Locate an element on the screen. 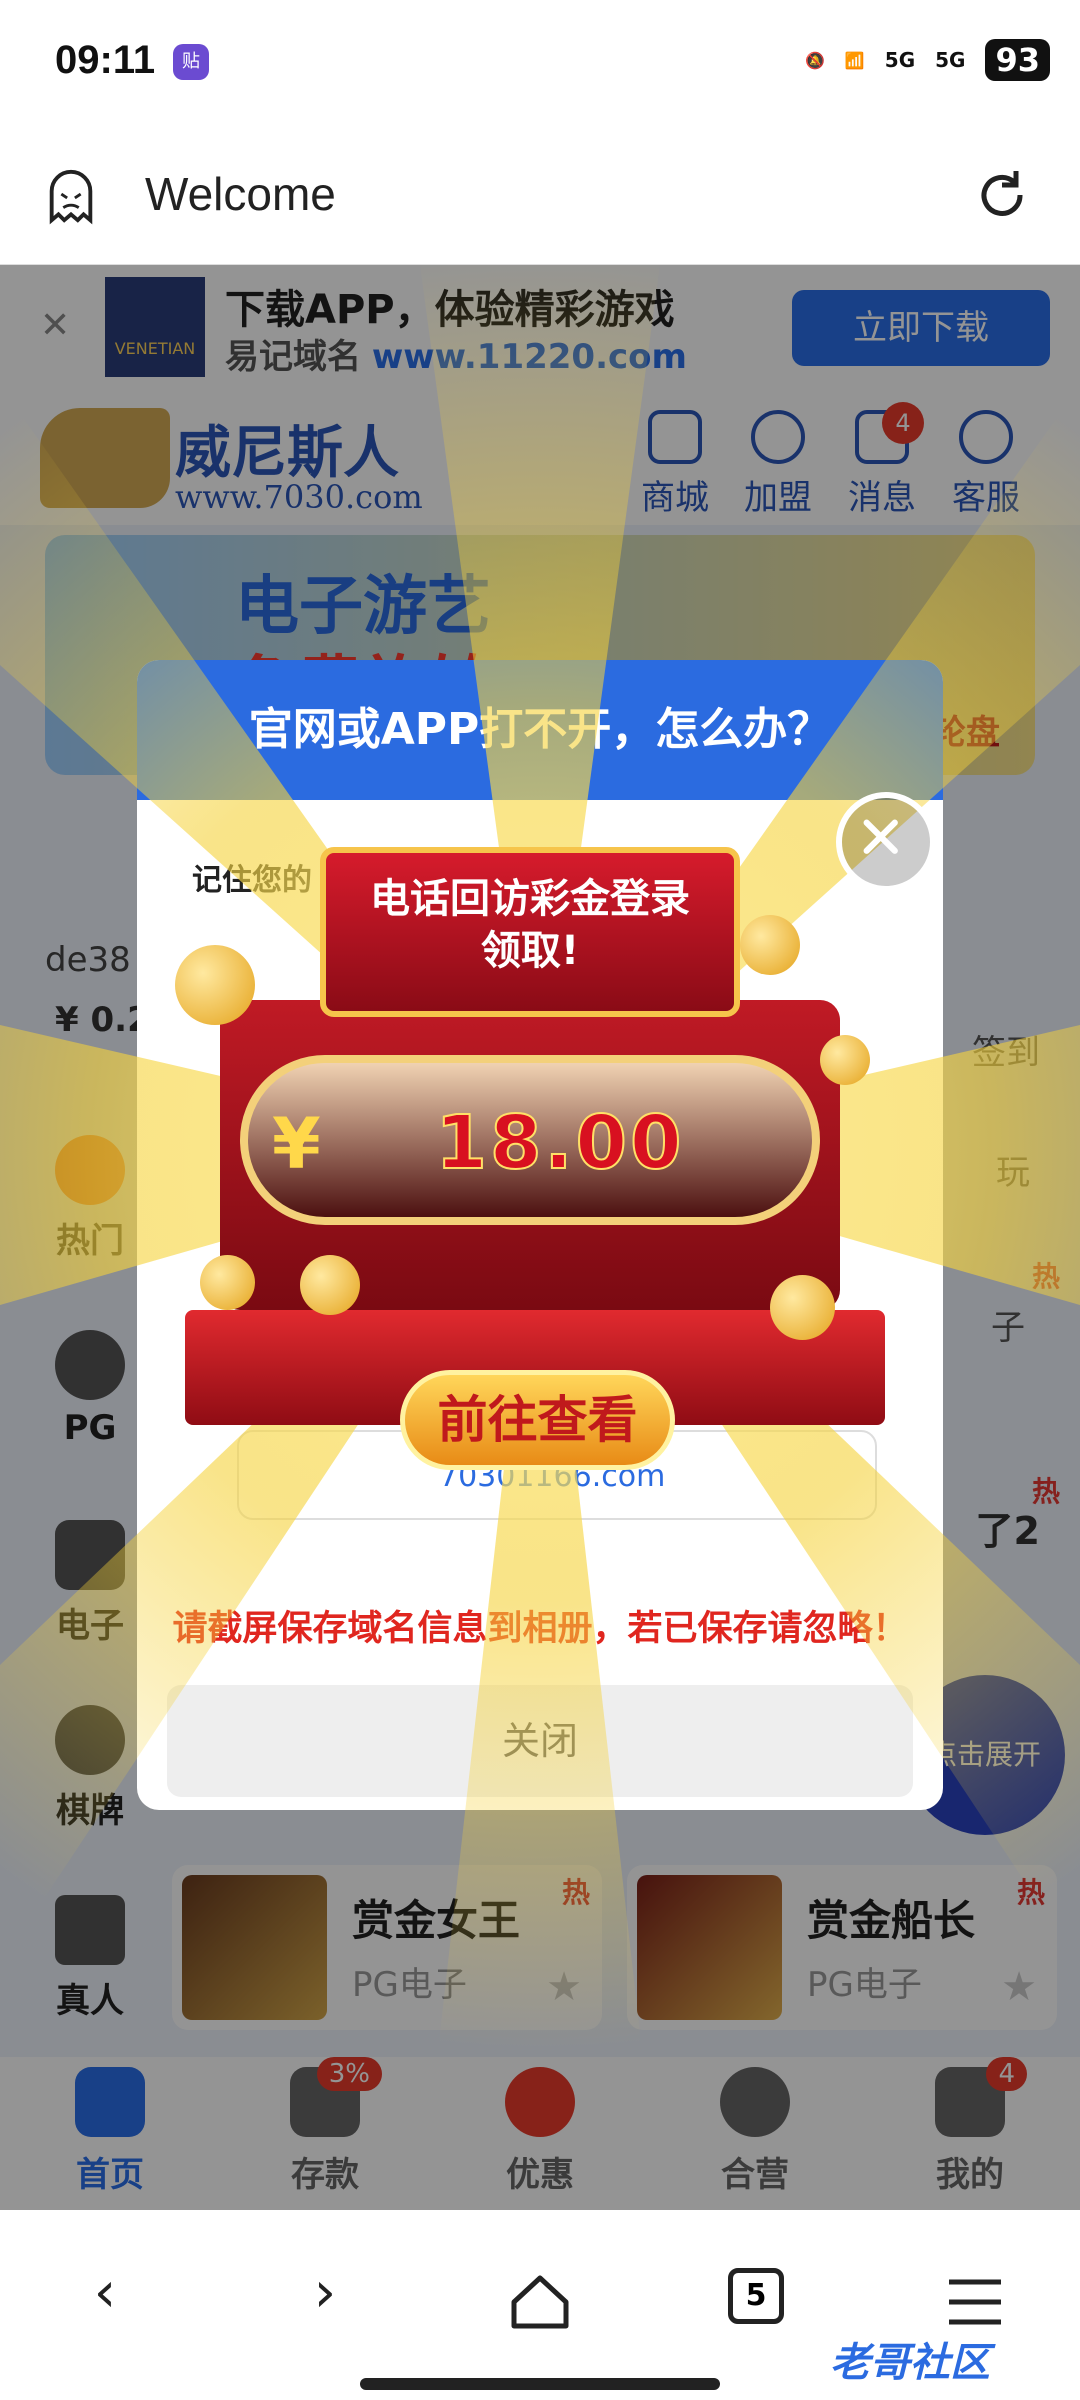  home-indicator is located at coordinates (540, 2384).